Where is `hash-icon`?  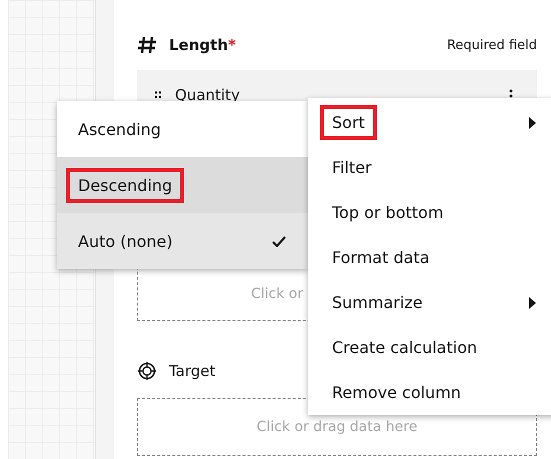 hash-icon is located at coordinates (147, 45).